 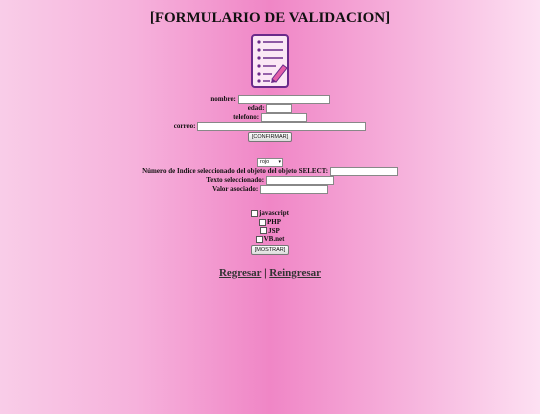 What do you see at coordinates (259, 240) in the screenshot?
I see `vbnet-checkbox` at bounding box center [259, 240].